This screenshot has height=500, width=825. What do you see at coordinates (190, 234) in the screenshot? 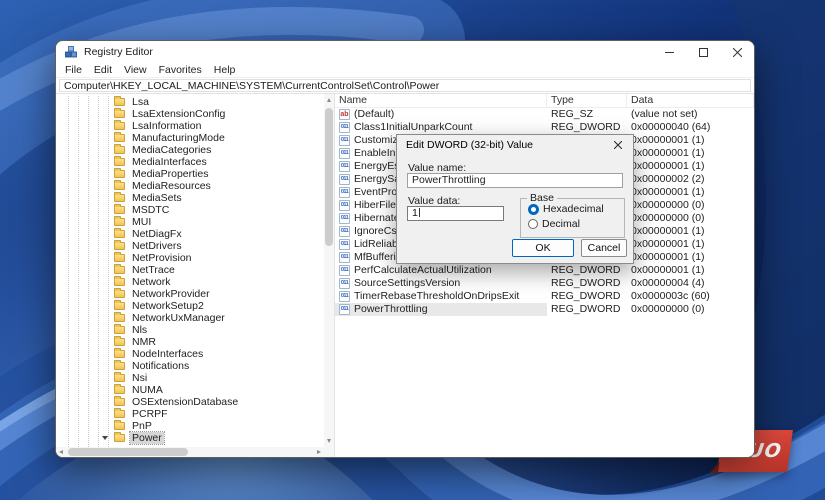
I see `tree-item-NetDiagFx: NetDiagFx` at bounding box center [190, 234].